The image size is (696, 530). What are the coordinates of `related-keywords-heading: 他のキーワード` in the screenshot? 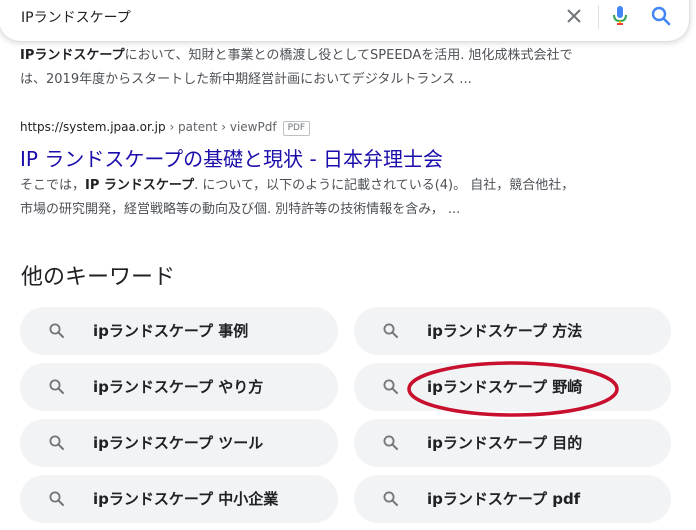 It's located at (98, 277).